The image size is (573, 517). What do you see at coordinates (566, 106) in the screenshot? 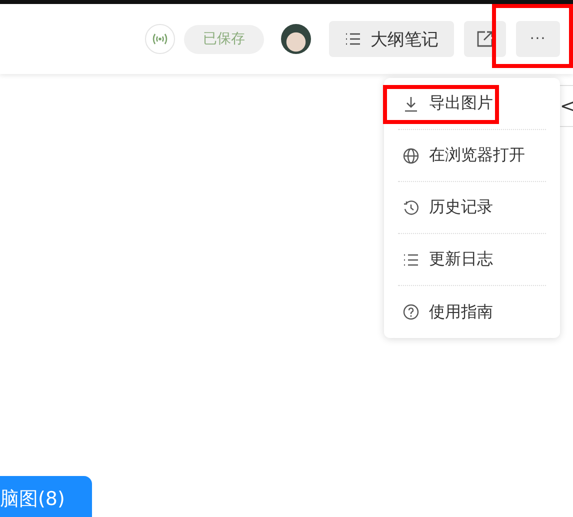
I see `collapse-button: <` at bounding box center [566, 106].